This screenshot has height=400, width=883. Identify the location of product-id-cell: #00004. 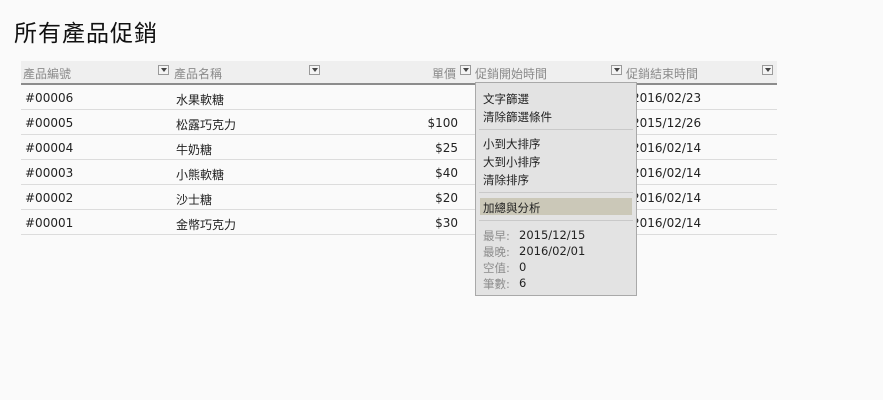
(49, 148).